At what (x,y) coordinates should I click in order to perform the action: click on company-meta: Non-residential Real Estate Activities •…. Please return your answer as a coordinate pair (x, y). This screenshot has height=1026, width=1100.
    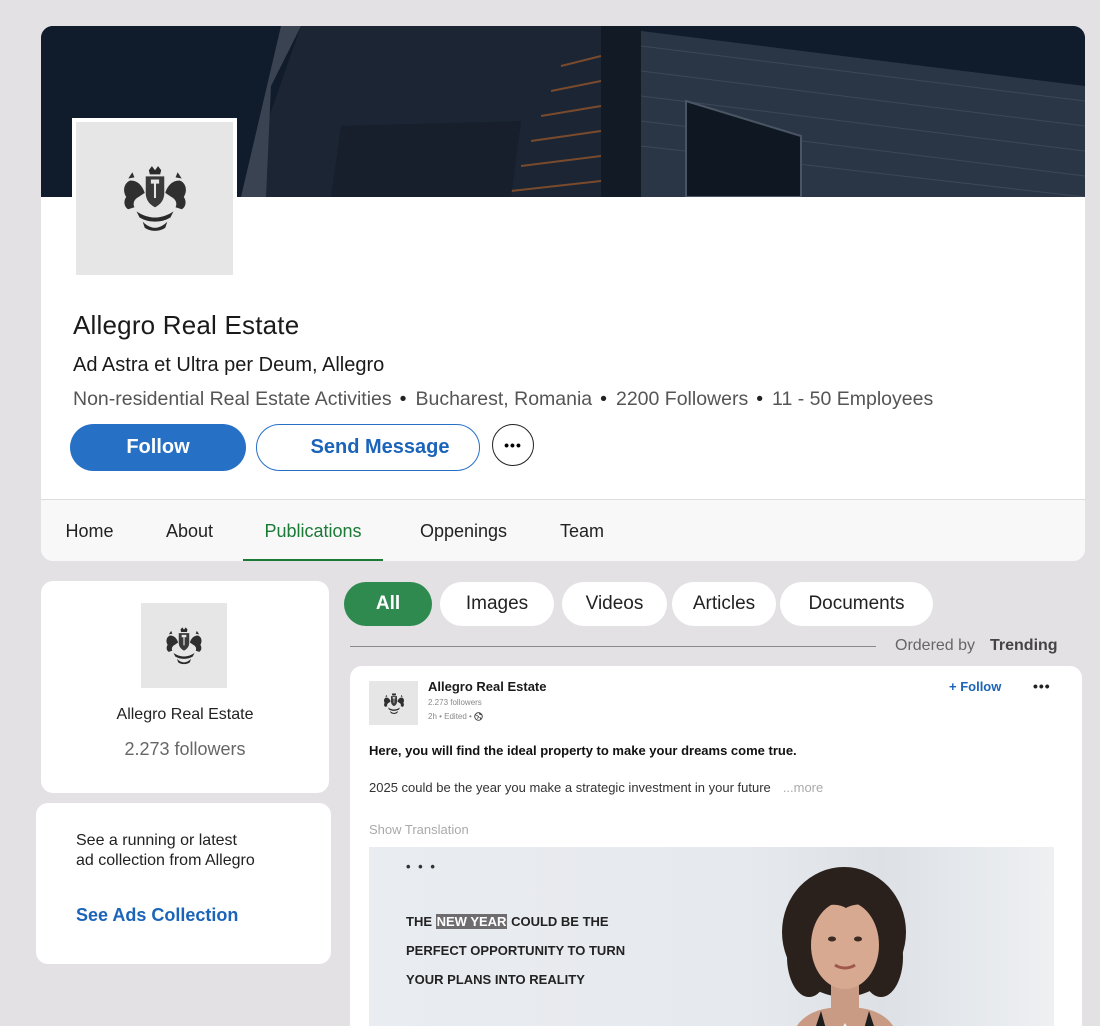
    Looking at the image, I should click on (503, 399).